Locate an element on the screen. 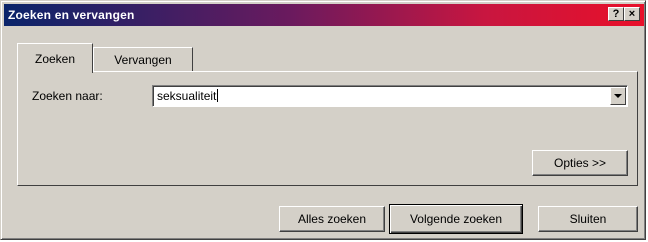  help-button: ? is located at coordinates (616, 14).